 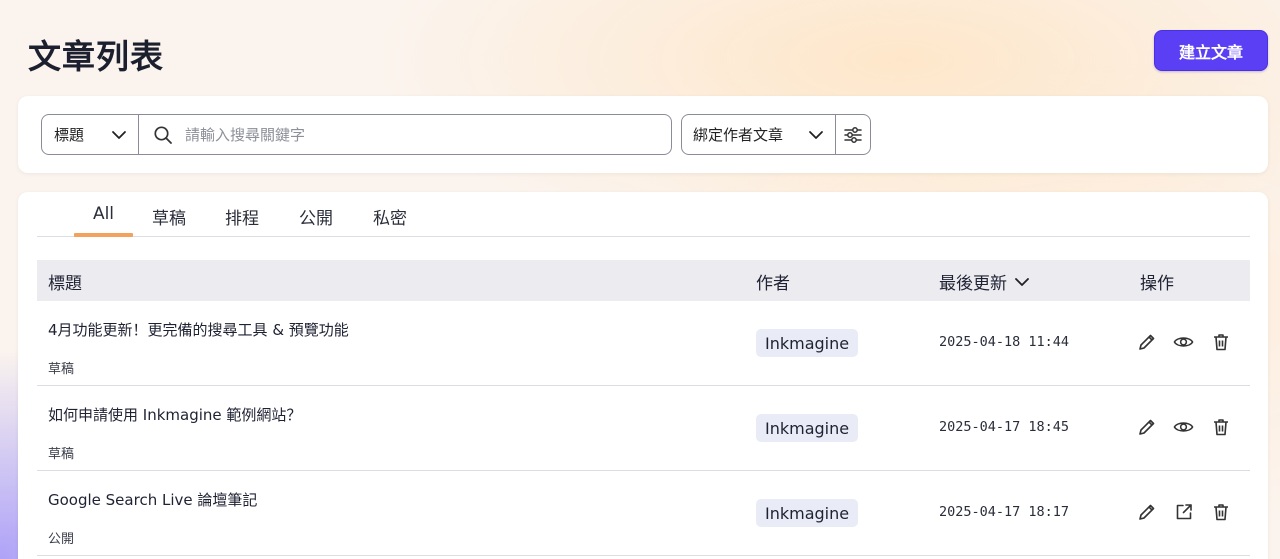 What do you see at coordinates (69, 135) in the screenshot?
I see `search-field-label: 標題` at bounding box center [69, 135].